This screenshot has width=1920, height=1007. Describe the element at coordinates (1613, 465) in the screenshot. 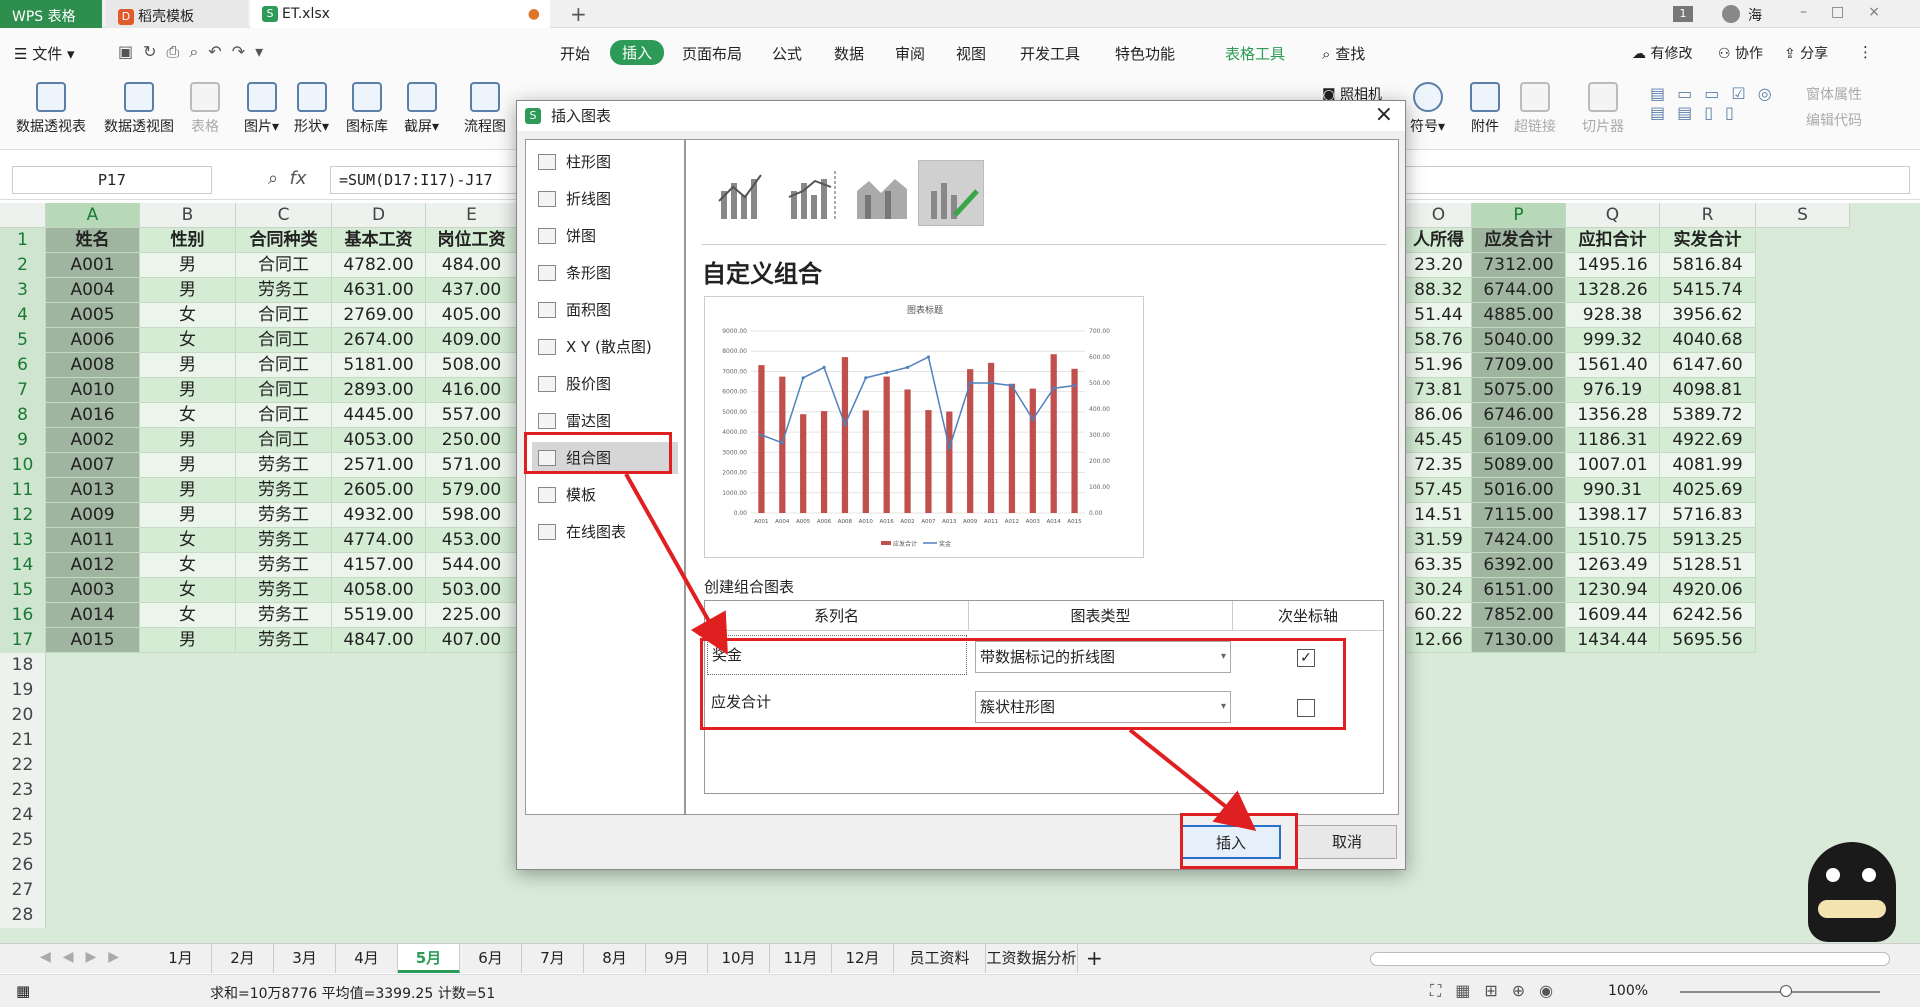

I see `table-cell: 1007.01` at that location.